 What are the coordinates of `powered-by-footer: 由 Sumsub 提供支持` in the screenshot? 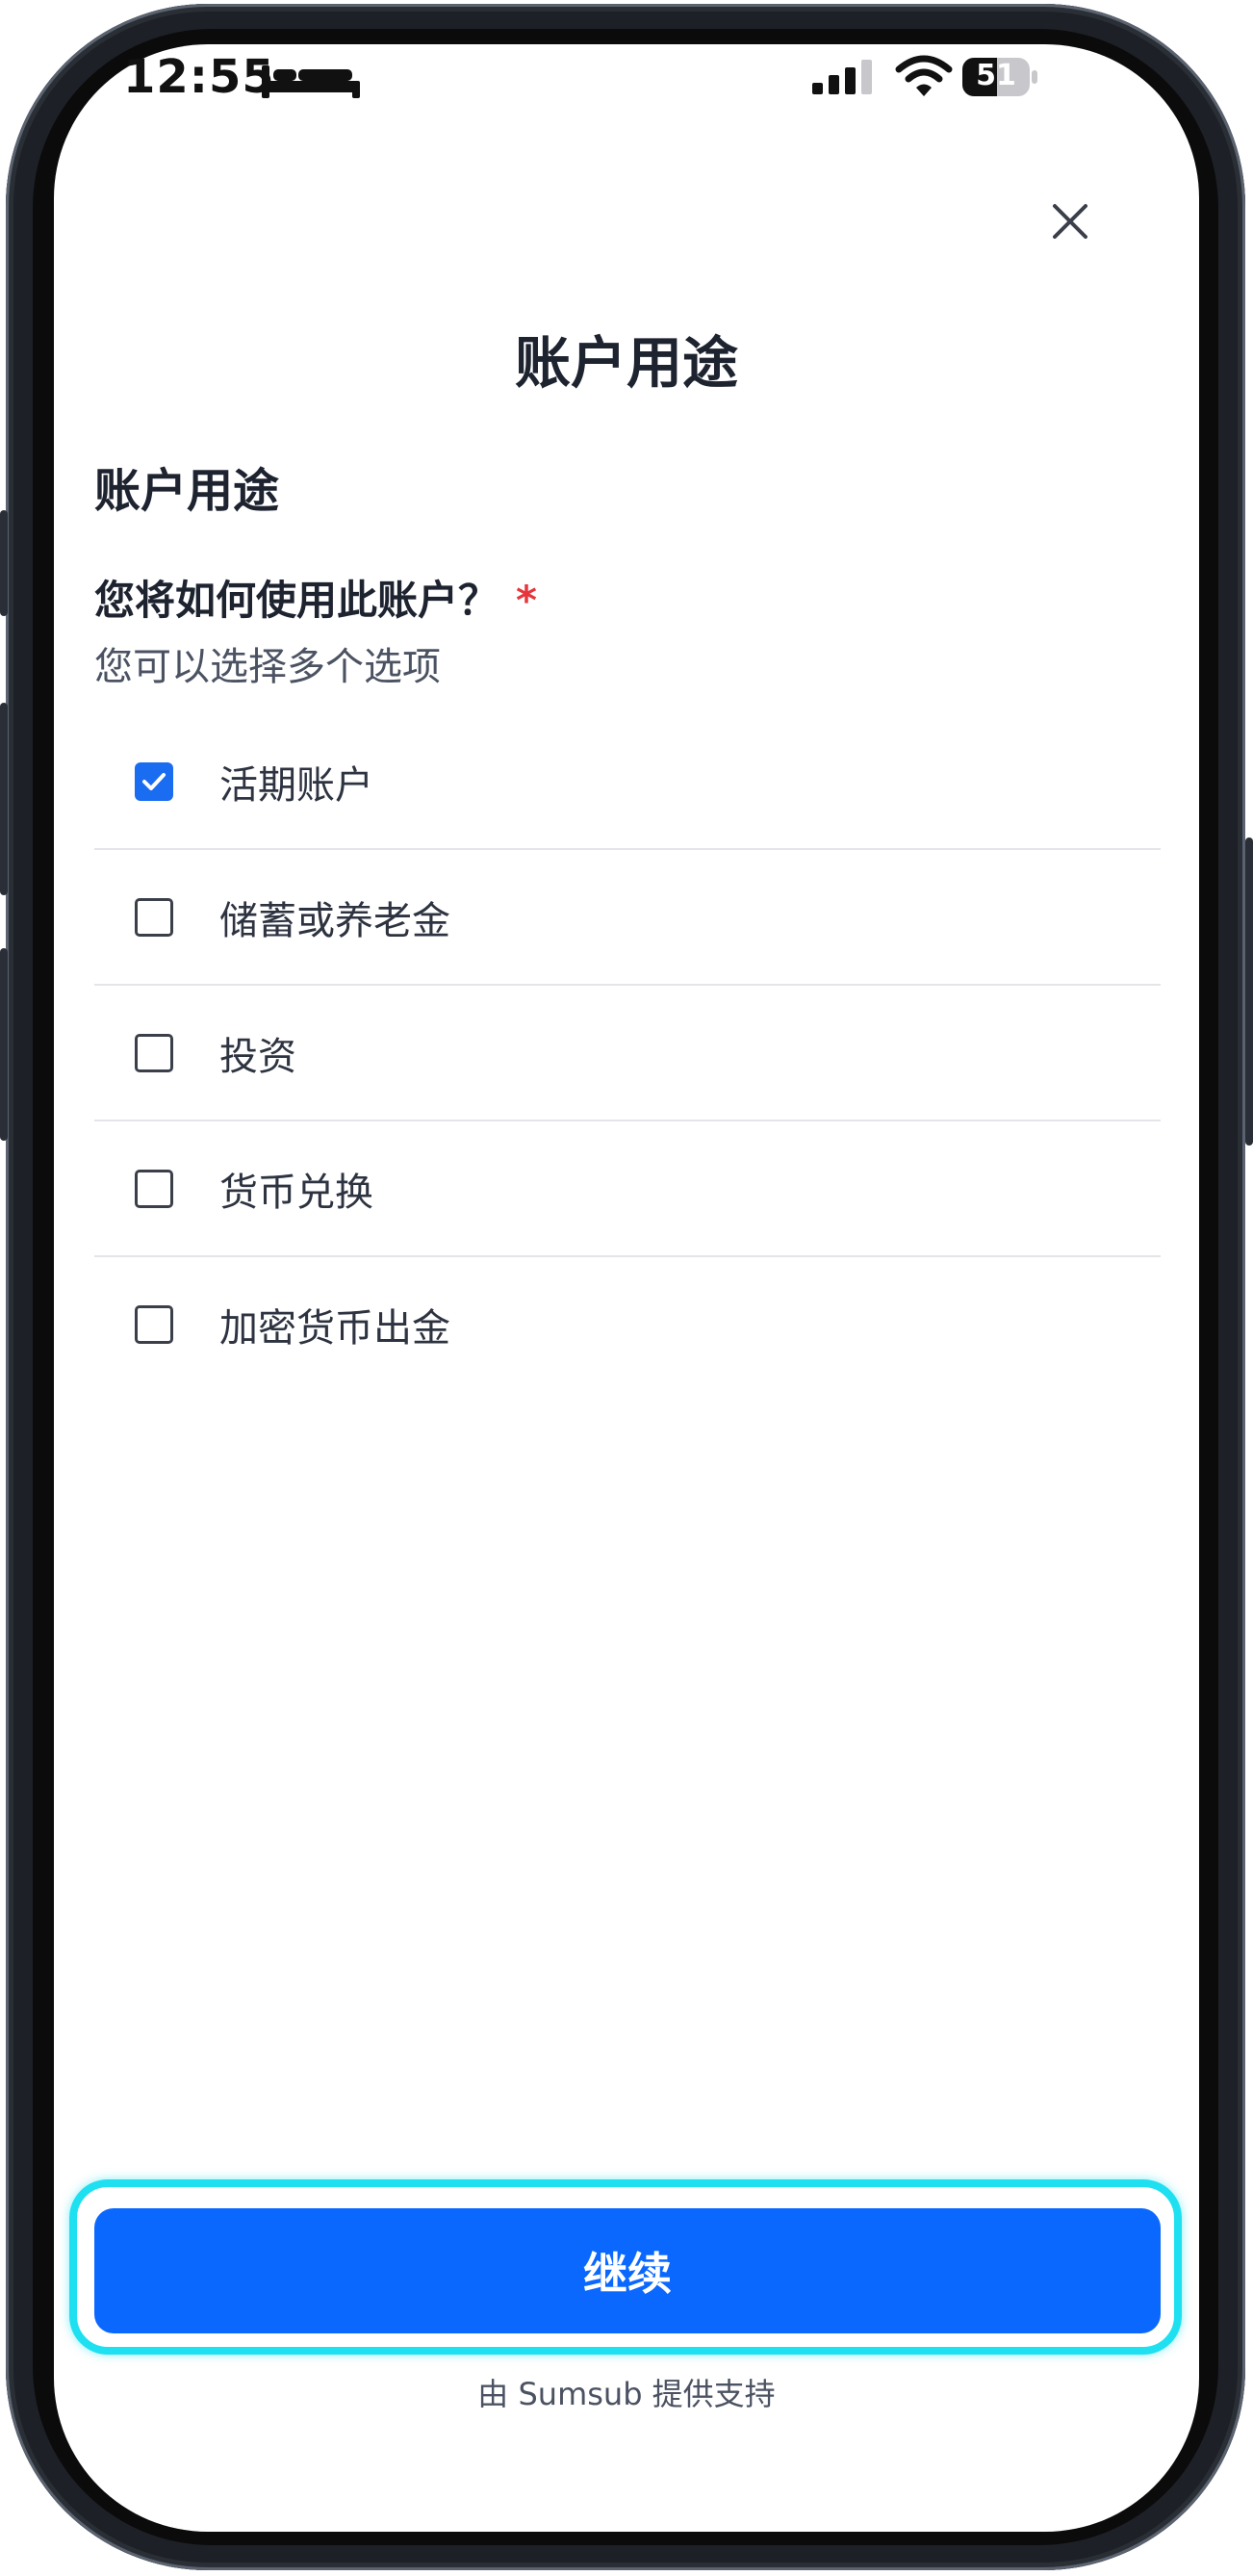 It's located at (626, 2394).